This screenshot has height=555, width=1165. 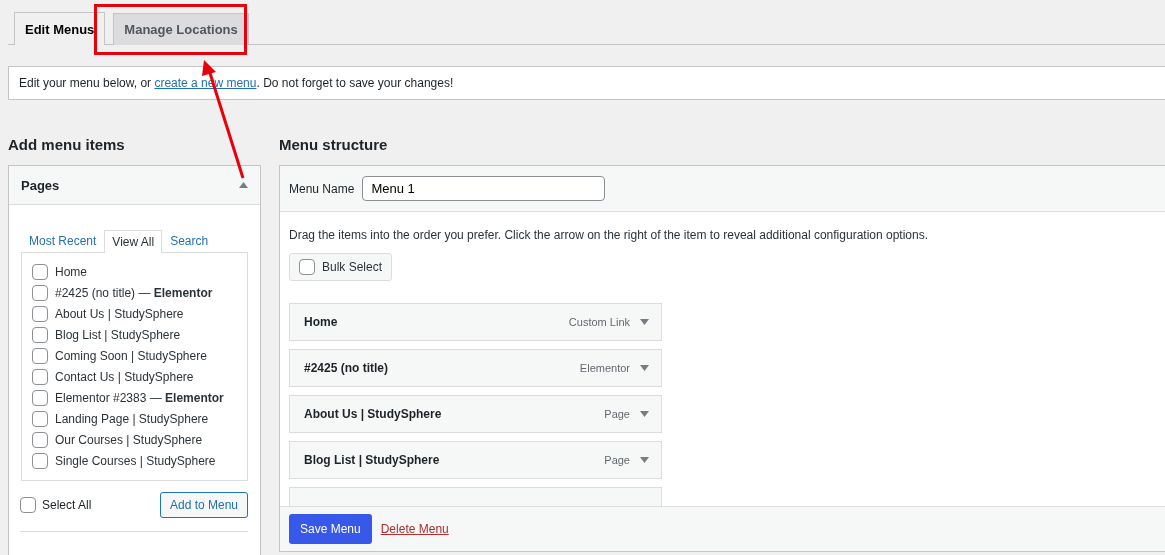 What do you see at coordinates (330, 529) in the screenshot?
I see `save-menu-button: Save Menu` at bounding box center [330, 529].